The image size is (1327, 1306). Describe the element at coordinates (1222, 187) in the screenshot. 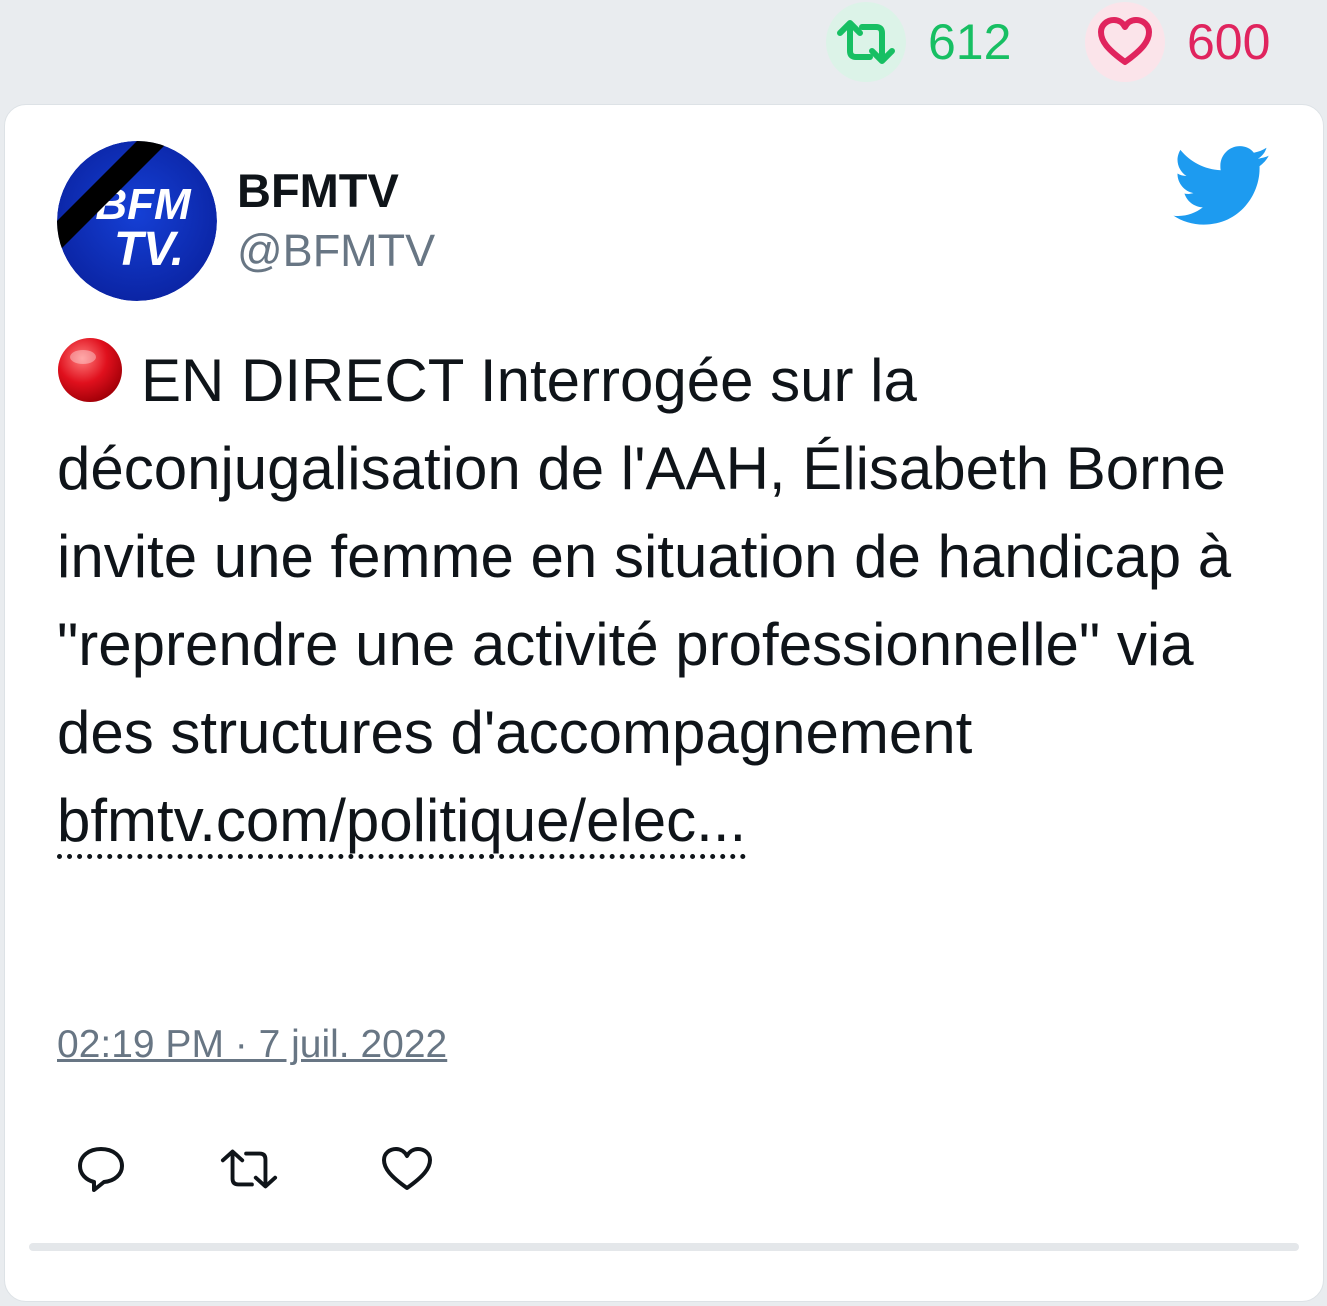

I see `twitter-bird-icon` at that location.